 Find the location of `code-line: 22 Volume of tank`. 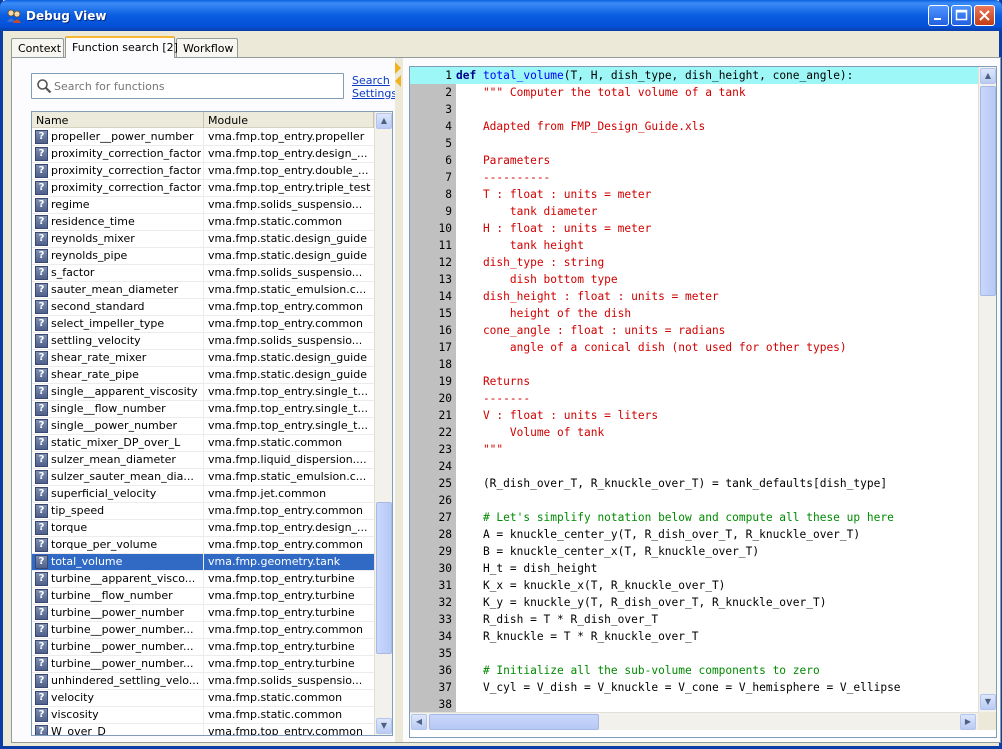

code-line: 22 Volume of tank is located at coordinates (694, 432).